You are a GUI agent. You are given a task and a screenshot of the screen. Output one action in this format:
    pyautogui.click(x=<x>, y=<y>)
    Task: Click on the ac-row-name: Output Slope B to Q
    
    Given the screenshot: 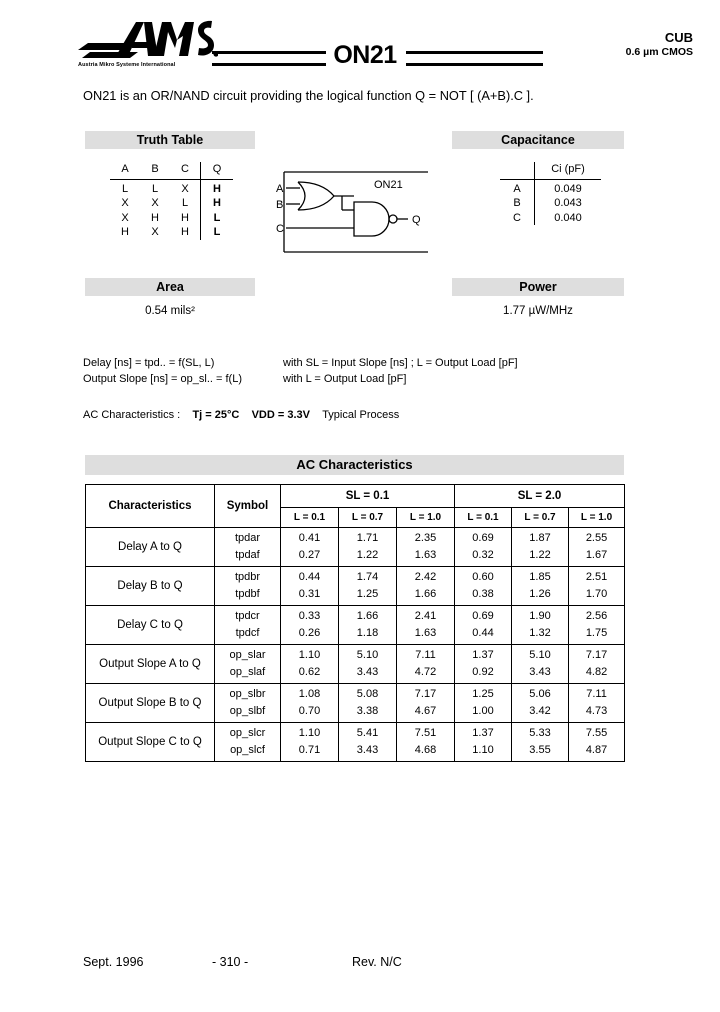 What is the action you would take?
    pyautogui.click(x=150, y=703)
    